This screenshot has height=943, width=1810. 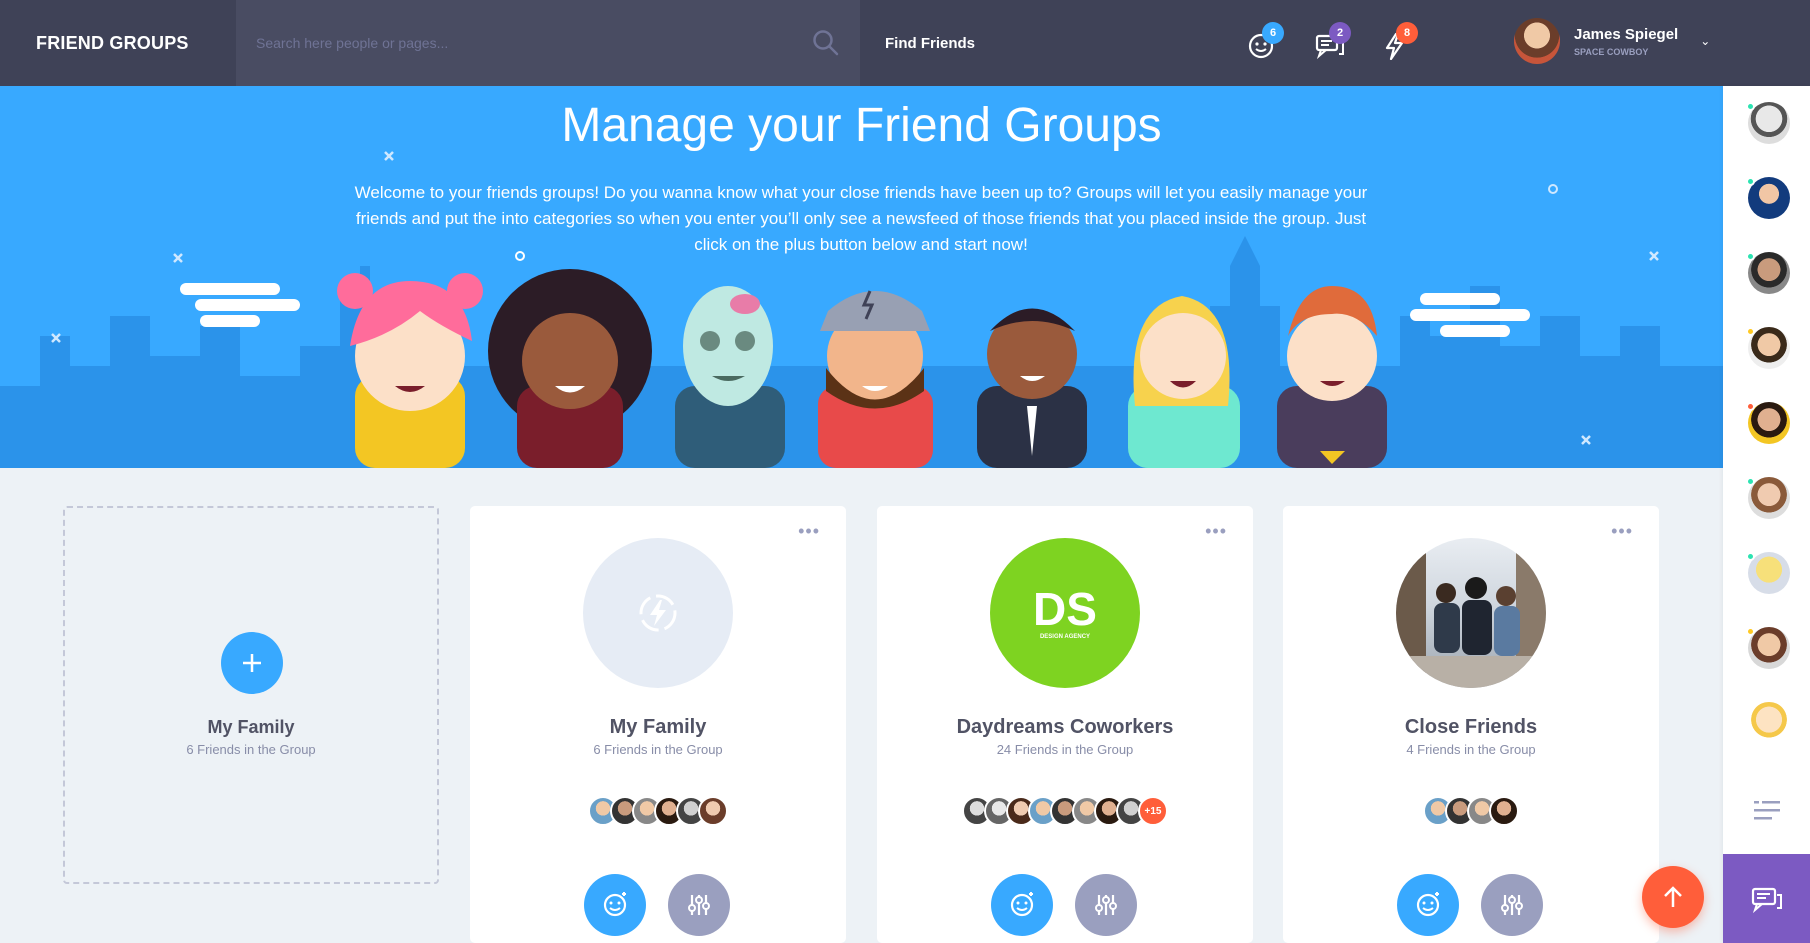 I want to click on group-member-count: 6 Friends in the Group, so click(x=658, y=749).